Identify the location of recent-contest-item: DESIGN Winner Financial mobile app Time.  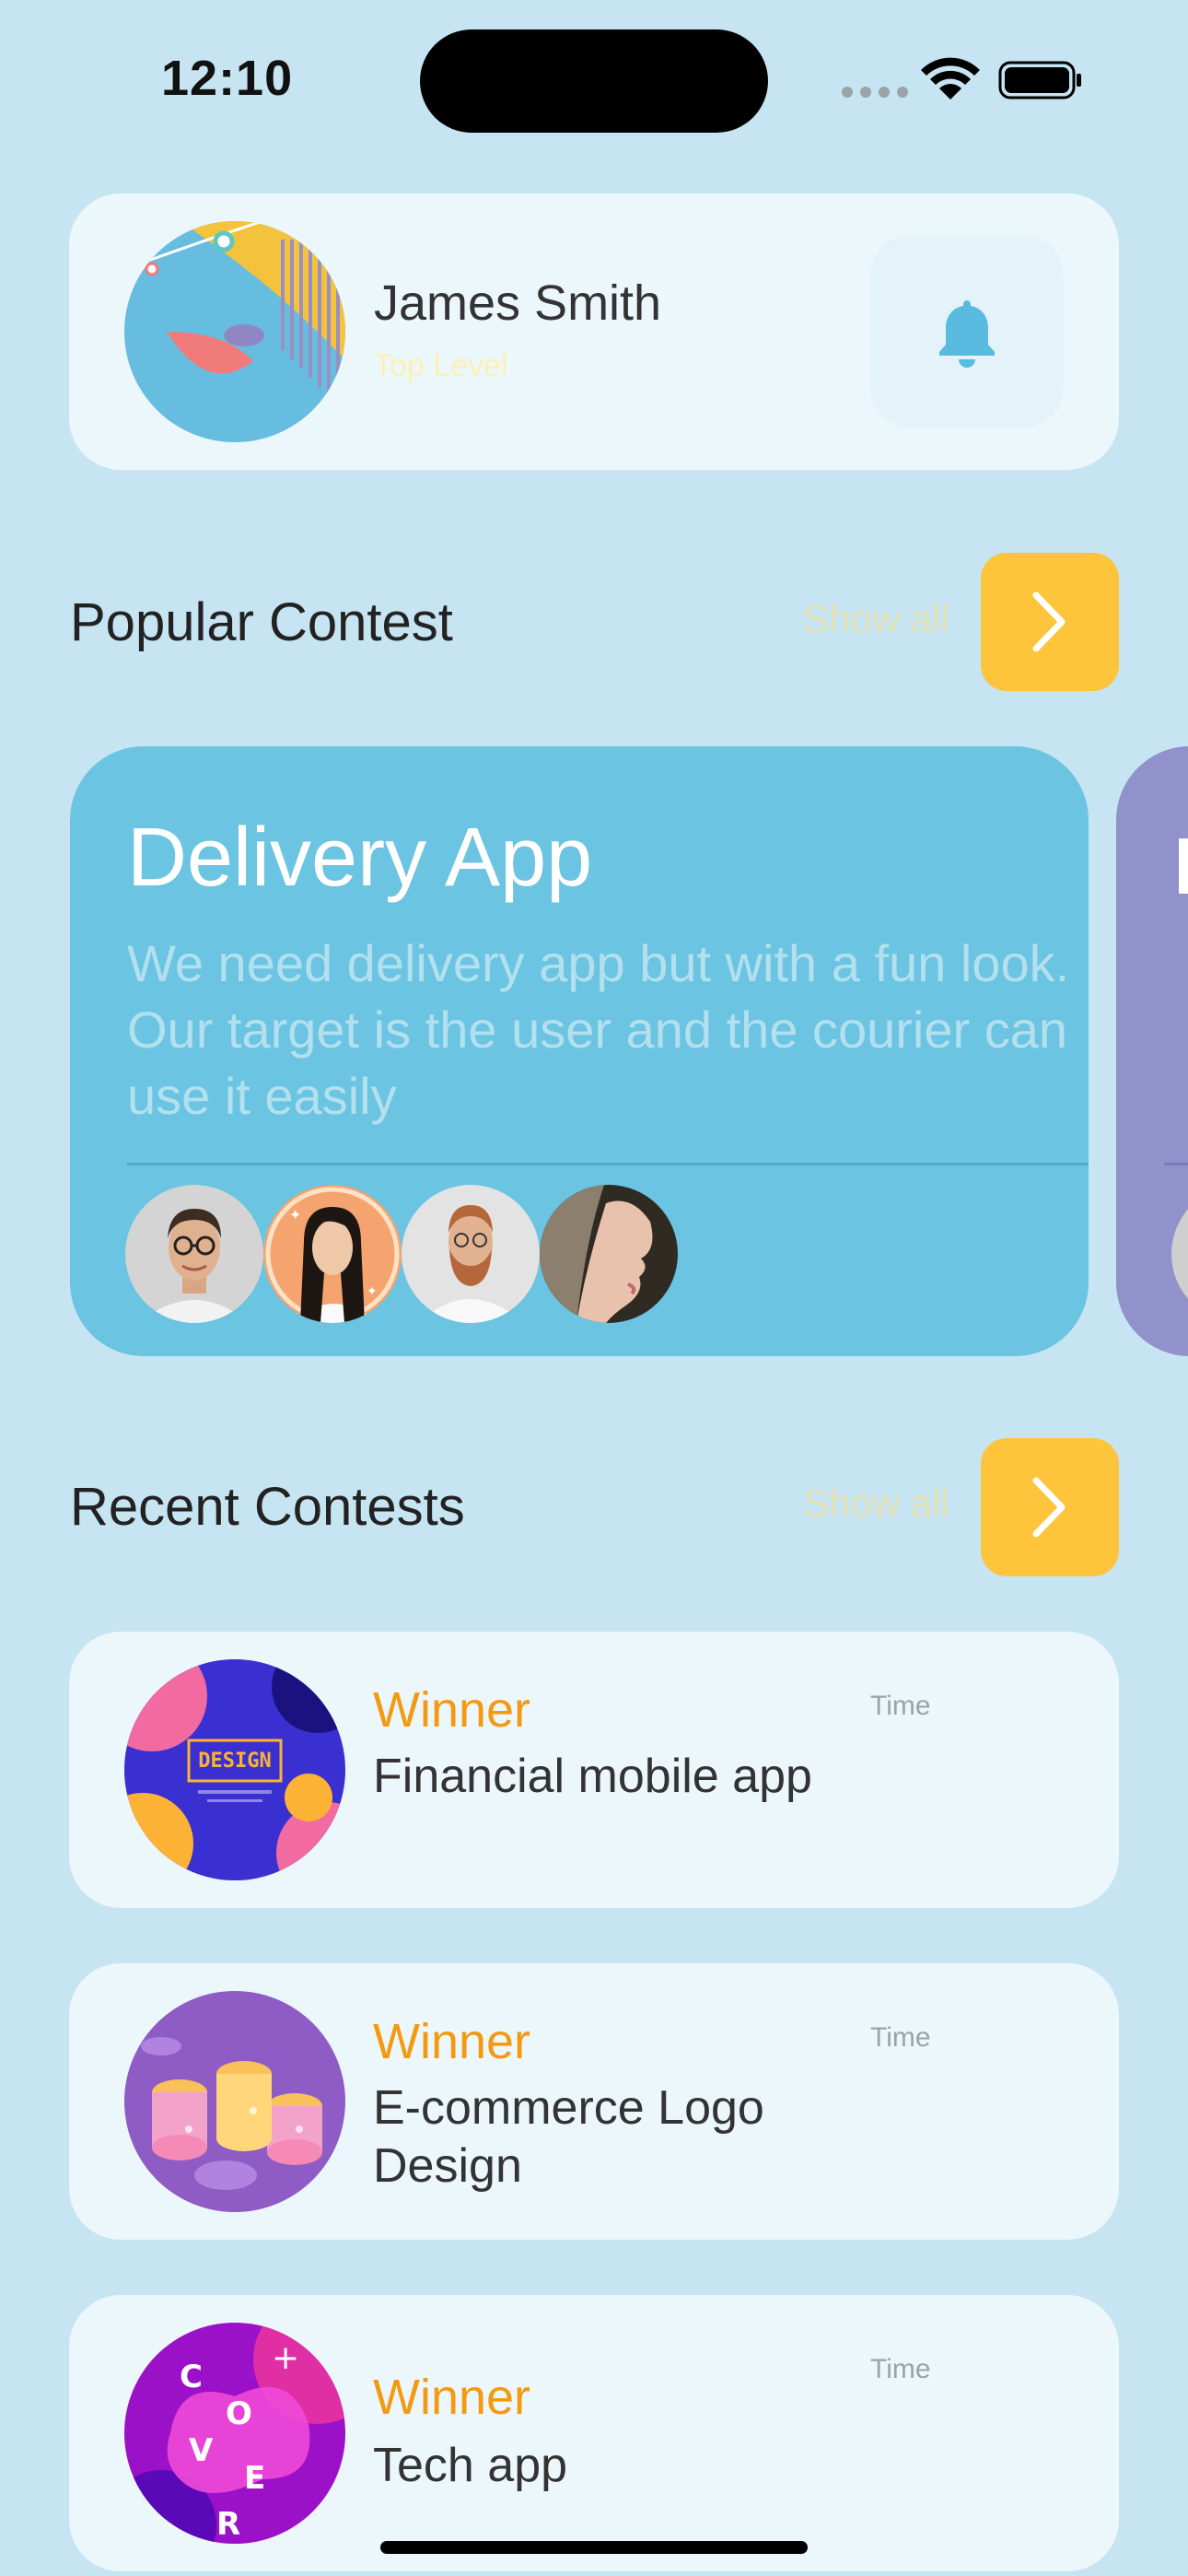
(594, 1770).